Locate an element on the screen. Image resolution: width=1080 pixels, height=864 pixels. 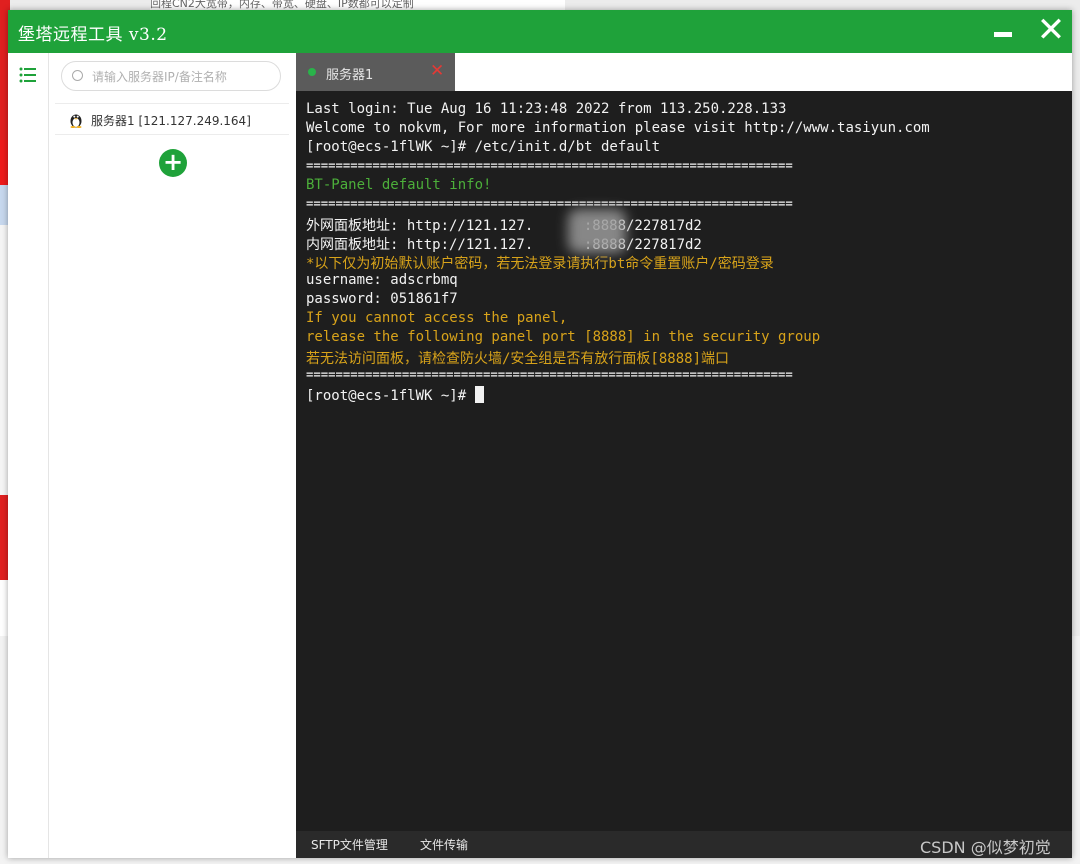
add-server-button: + is located at coordinates (173, 163).